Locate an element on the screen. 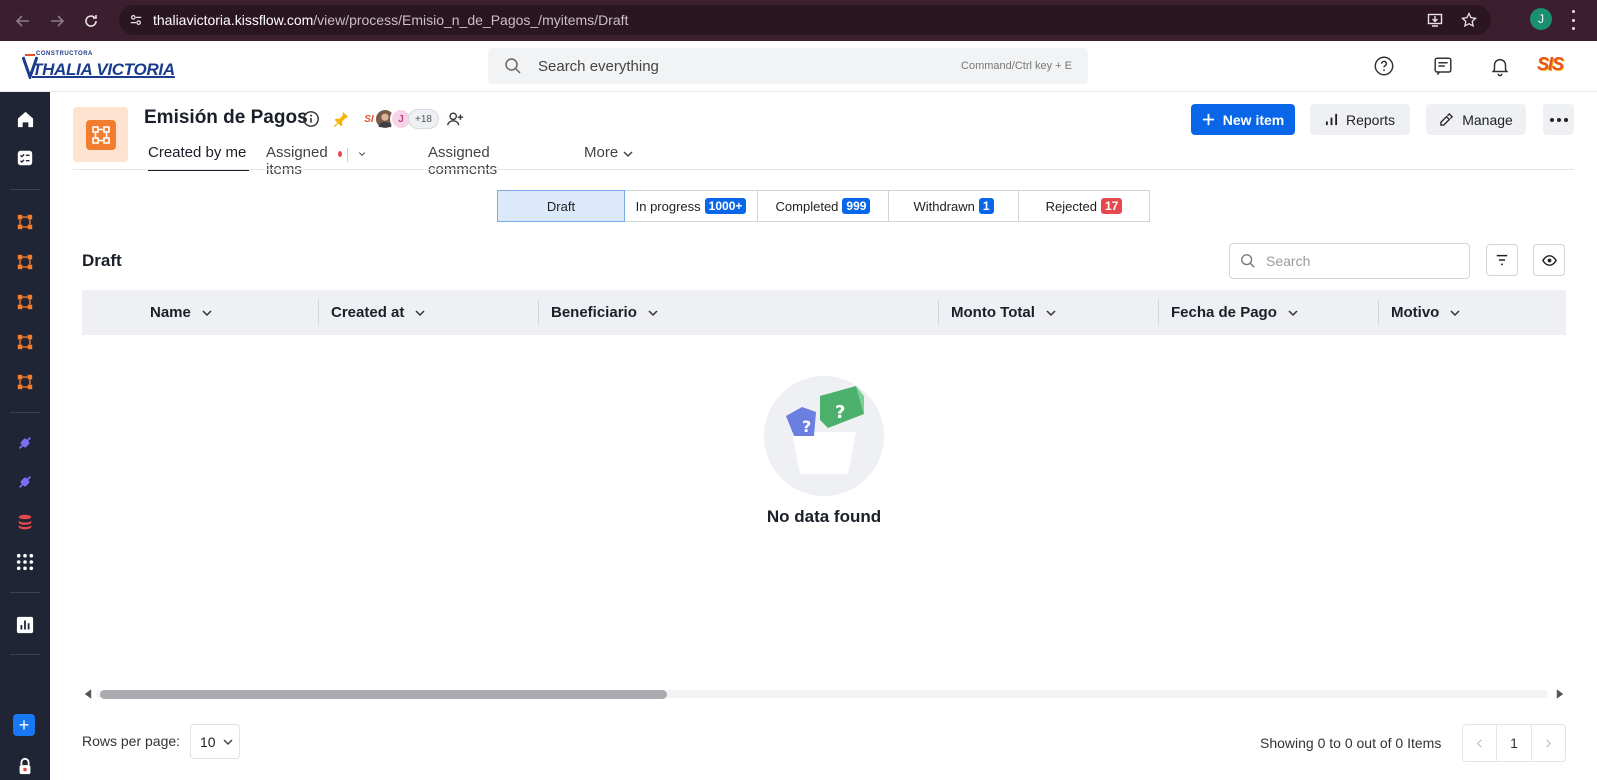 This screenshot has width=1597, height=780. column-header-beneficiario: Beneficiario is located at coordinates (605, 312).